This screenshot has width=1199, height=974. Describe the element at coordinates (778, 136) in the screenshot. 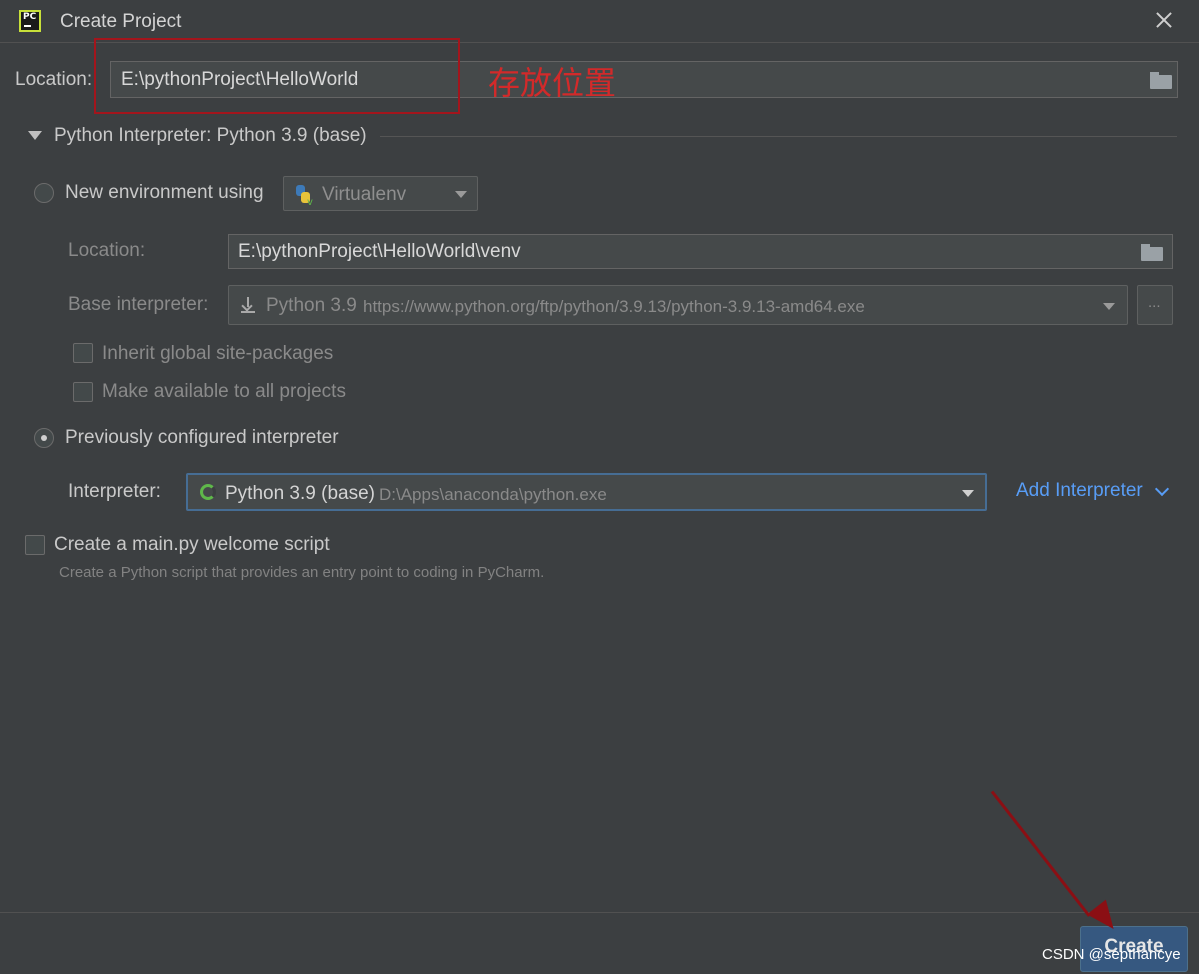

I see `section-divider` at that location.